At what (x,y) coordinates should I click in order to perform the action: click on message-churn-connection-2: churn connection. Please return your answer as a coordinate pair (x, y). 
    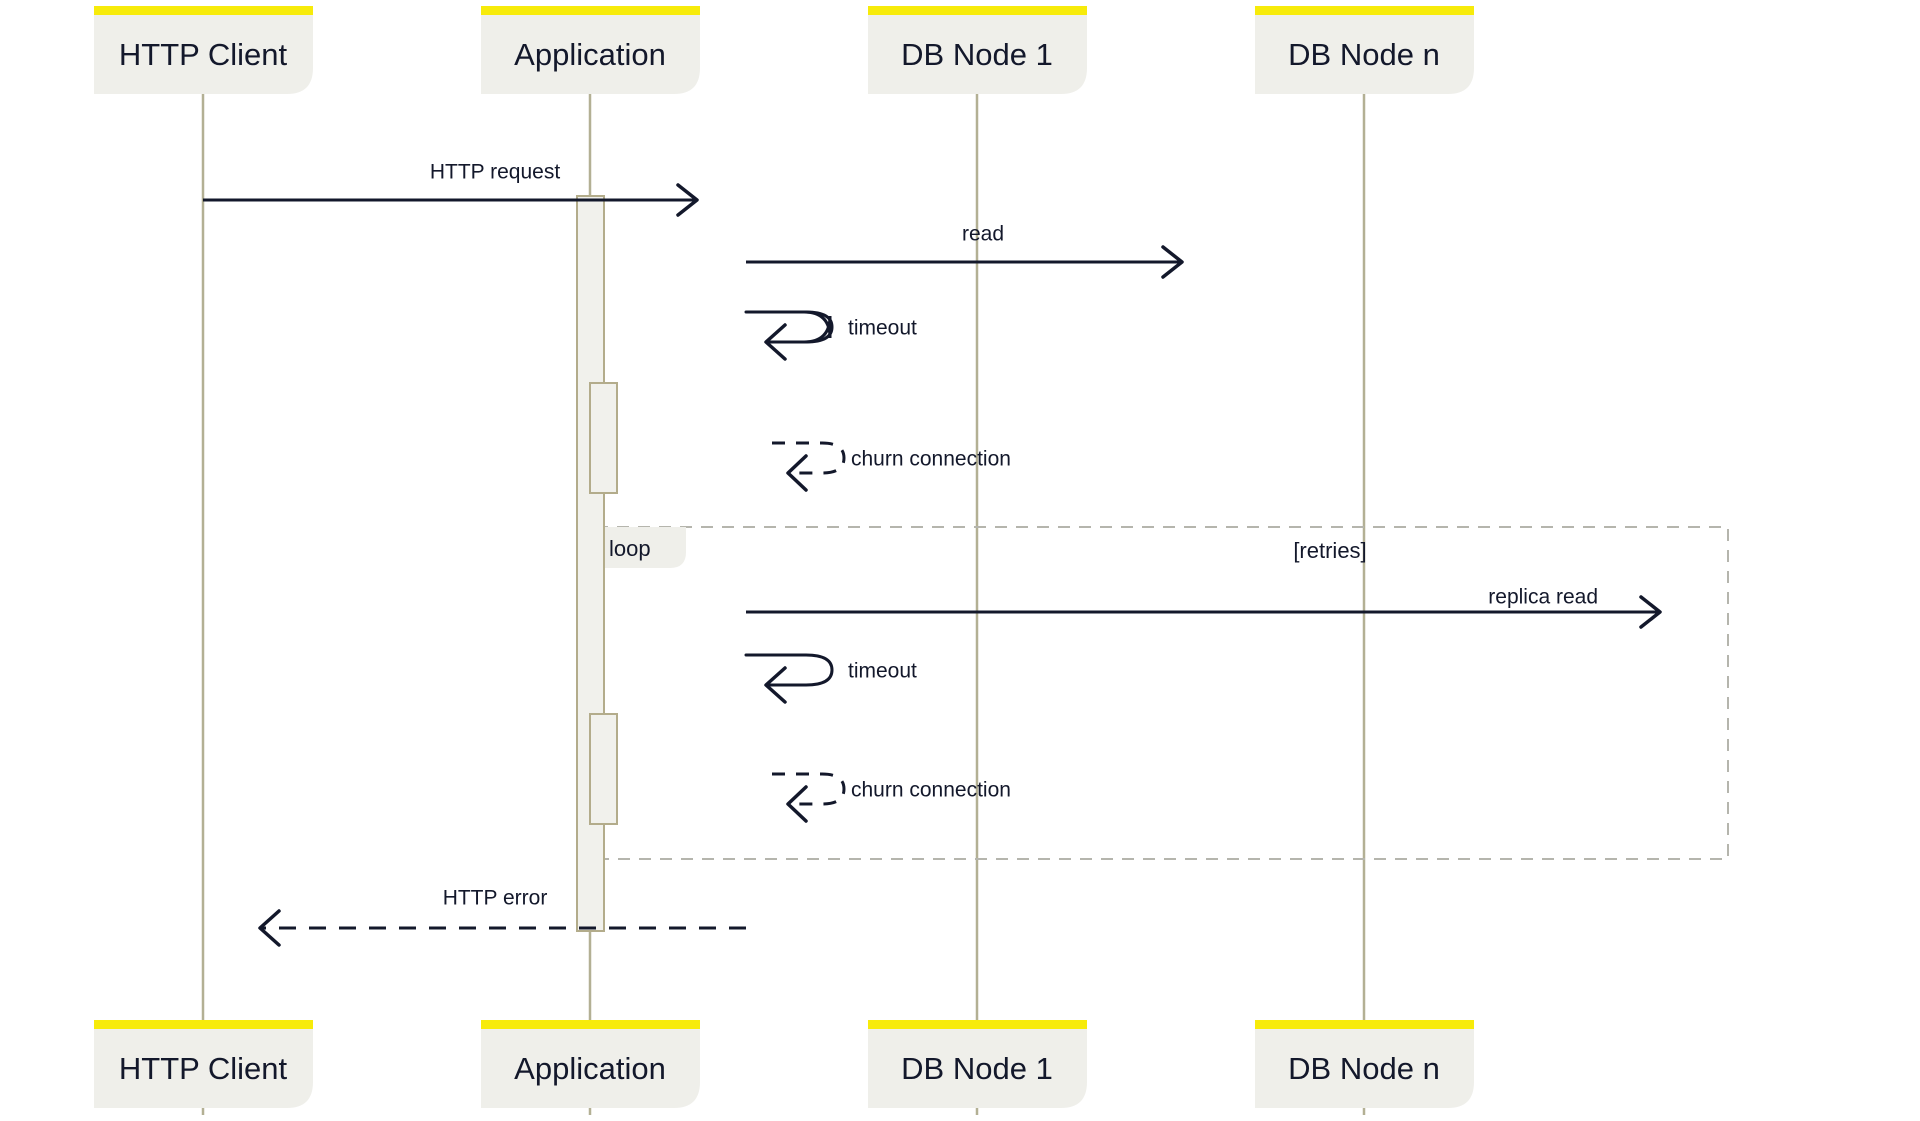
    Looking at the image, I should click on (891, 797).